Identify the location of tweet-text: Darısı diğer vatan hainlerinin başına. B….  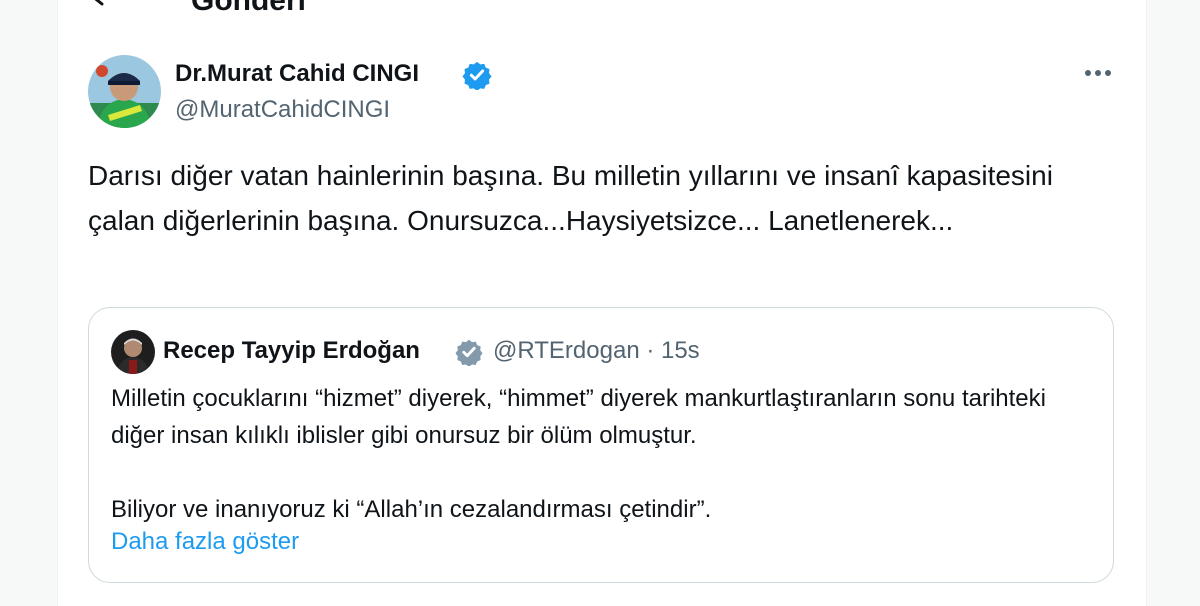
(570, 198).